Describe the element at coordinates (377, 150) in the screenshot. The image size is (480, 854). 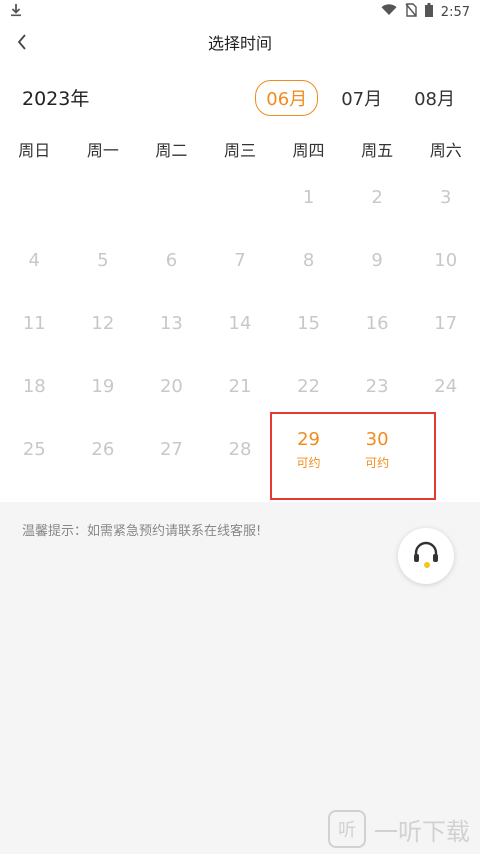
I see `weekday-label: 周五` at that location.